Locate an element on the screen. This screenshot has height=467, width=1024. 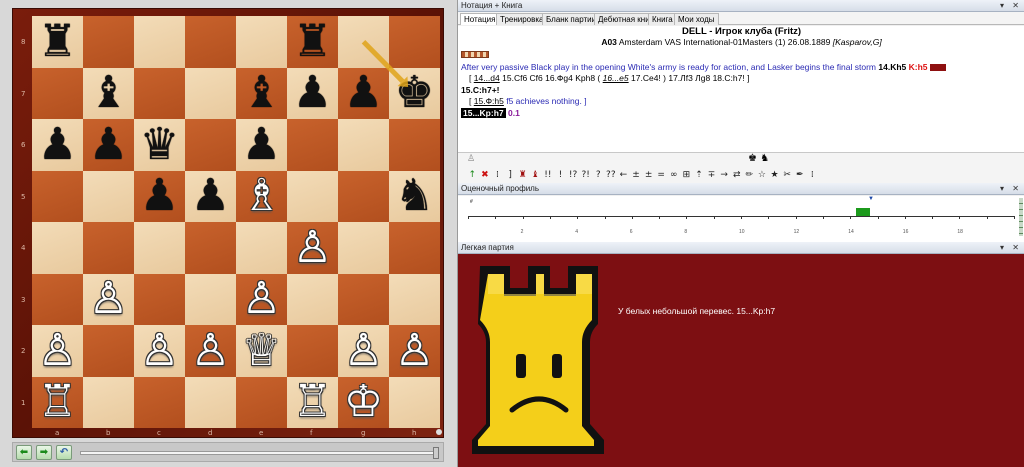
move: 14.Kh5 is located at coordinates (892, 67).